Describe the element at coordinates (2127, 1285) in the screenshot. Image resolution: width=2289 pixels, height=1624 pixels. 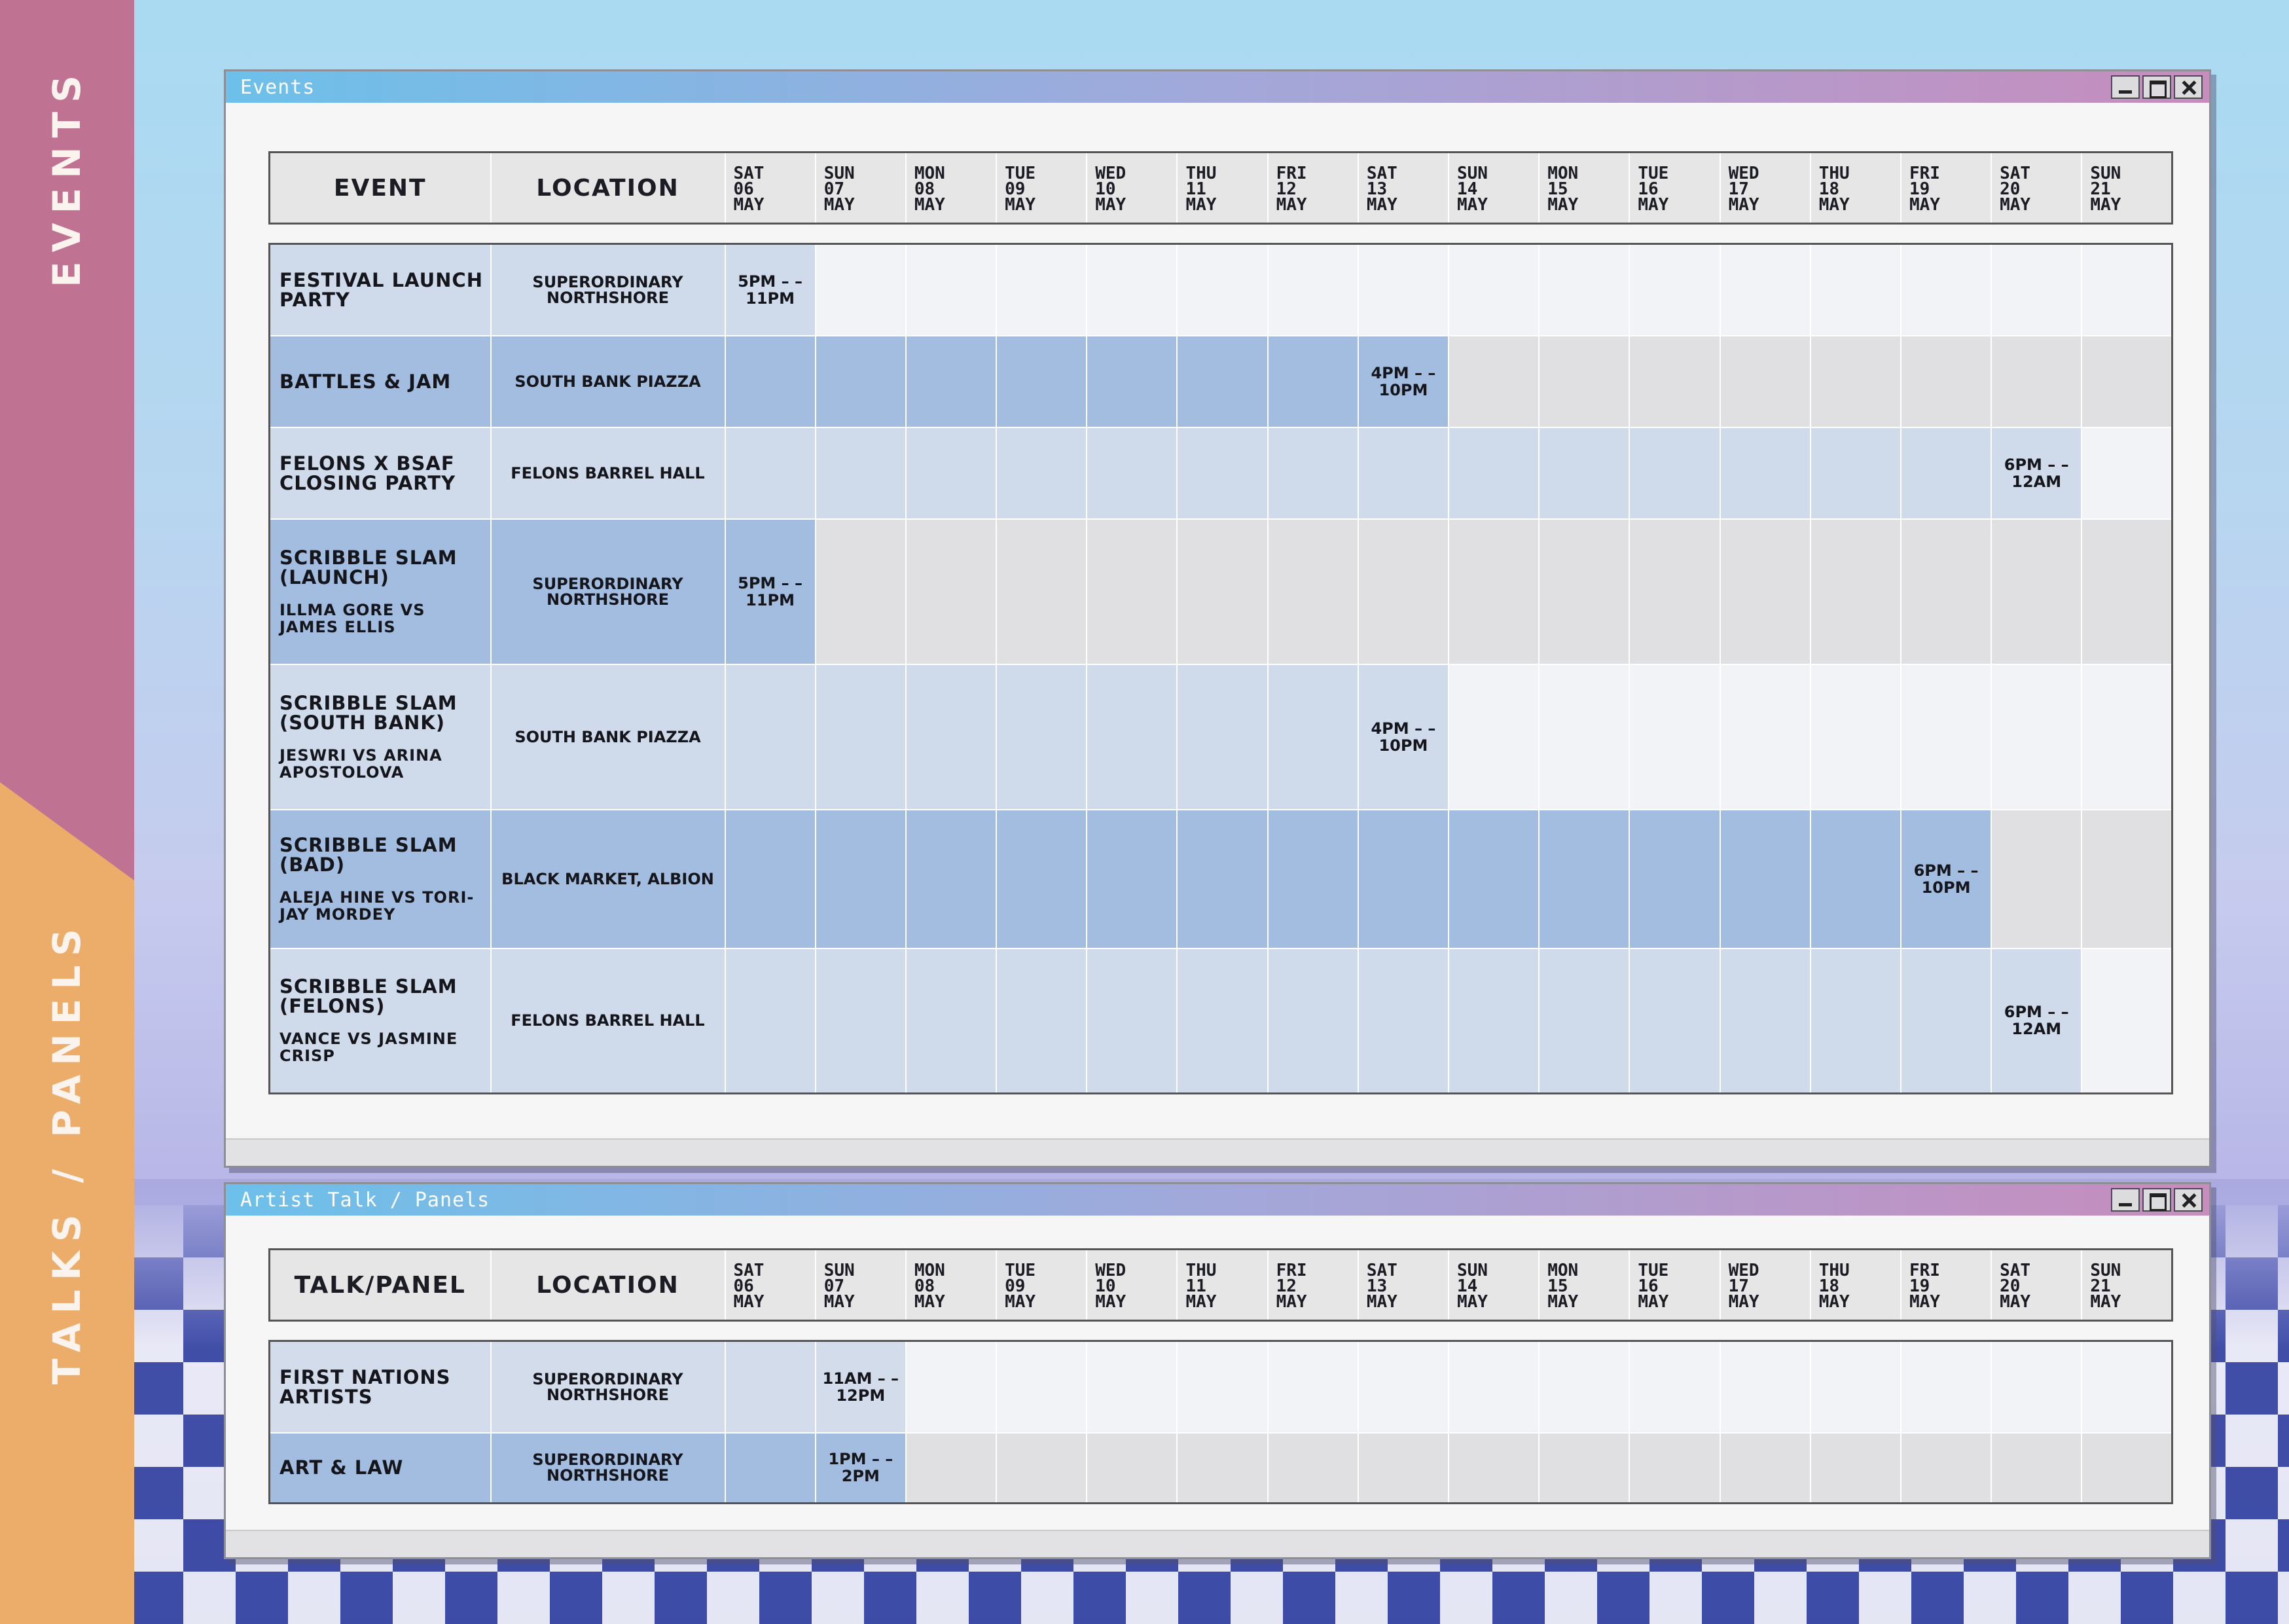
I see `day-header: SUN 21 MAY` at that location.